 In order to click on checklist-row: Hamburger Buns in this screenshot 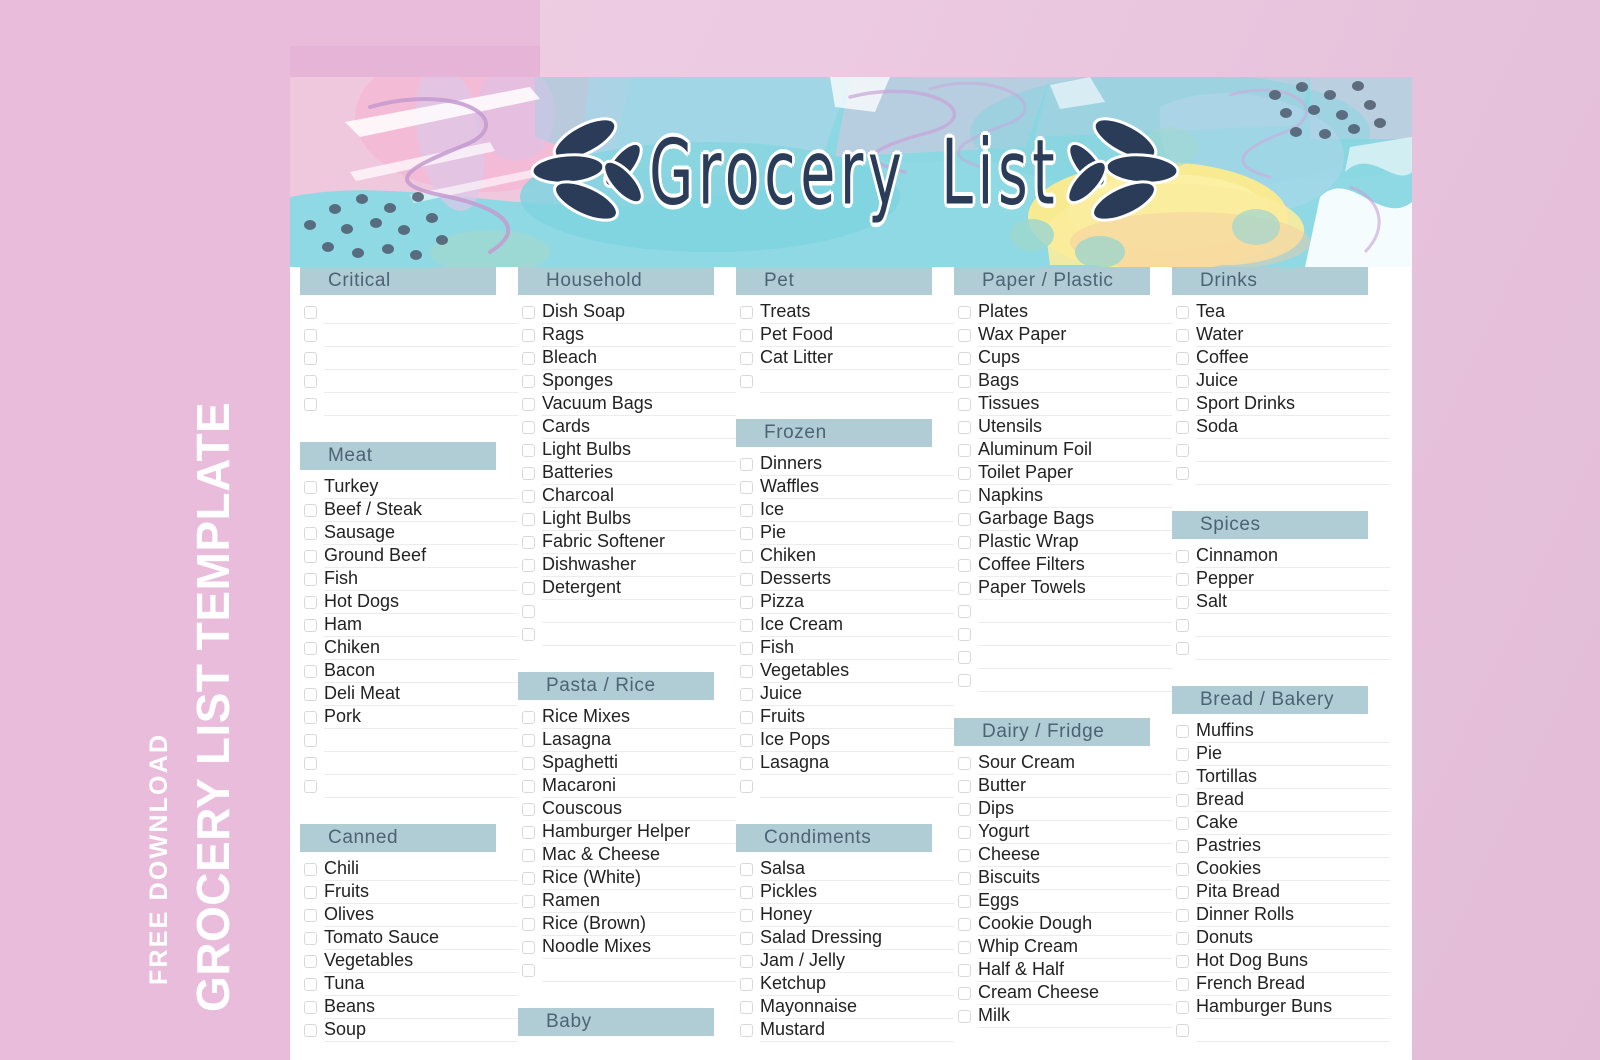, I will do `click(1281, 1007)`.